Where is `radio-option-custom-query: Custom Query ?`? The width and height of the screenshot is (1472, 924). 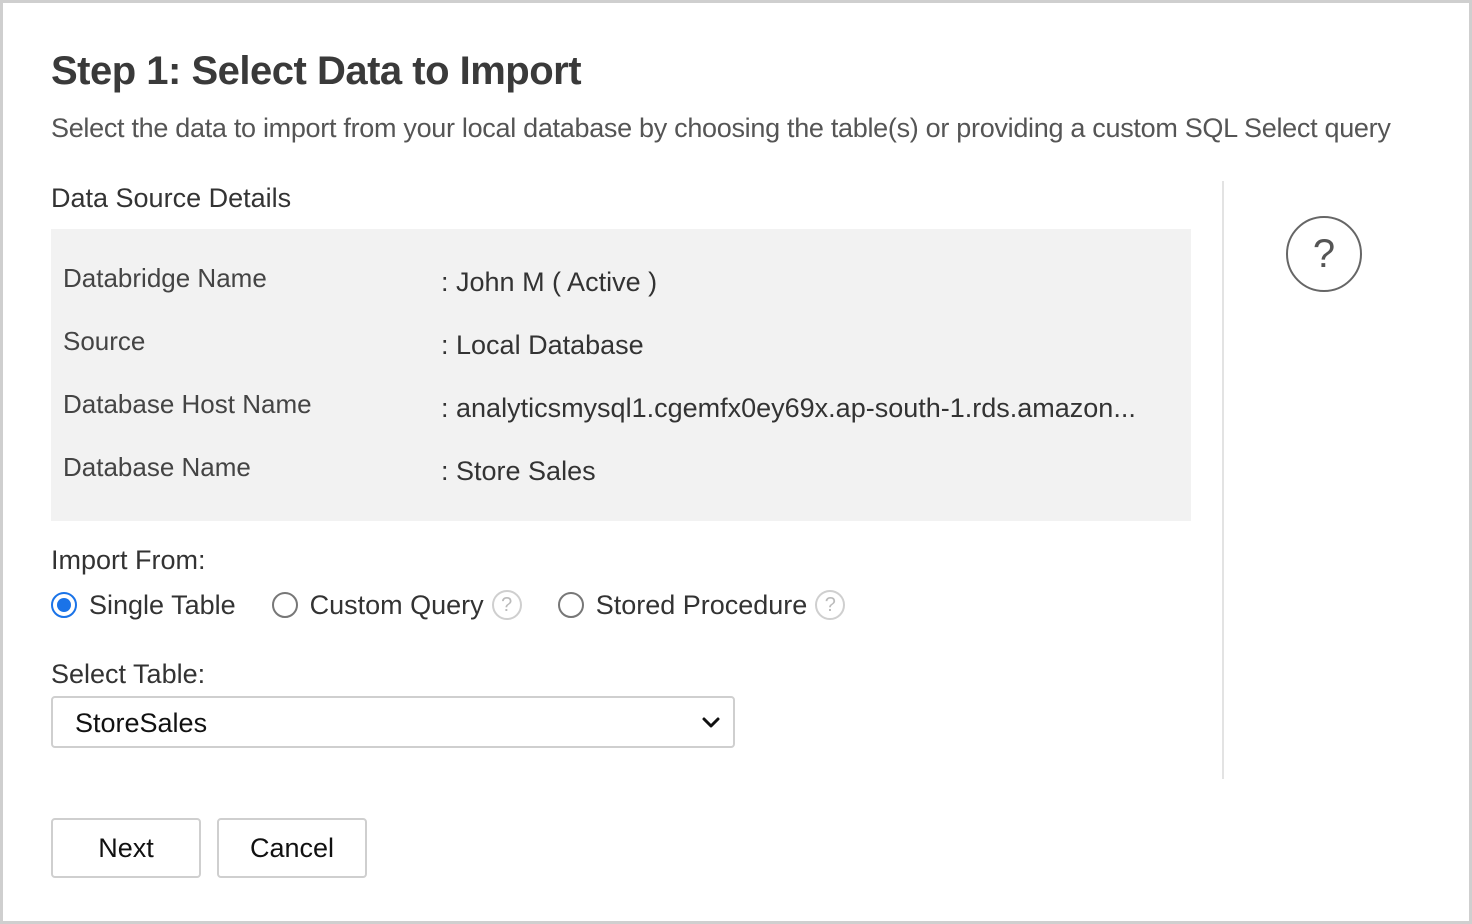 radio-option-custom-query: Custom Query ? is located at coordinates (396, 605).